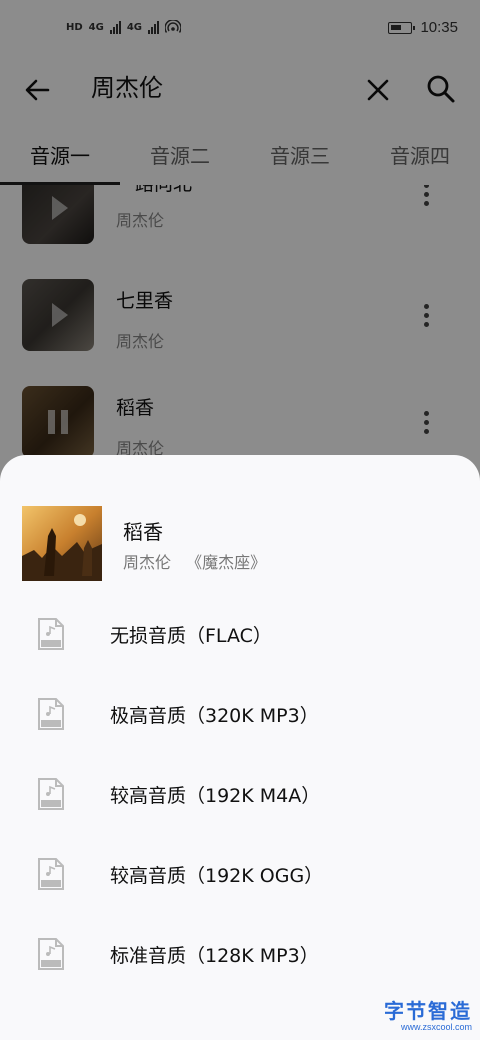 The image size is (480, 1040). What do you see at coordinates (215, 796) in the screenshot?
I see `quality-label: 较高音质（192K M4A）` at bounding box center [215, 796].